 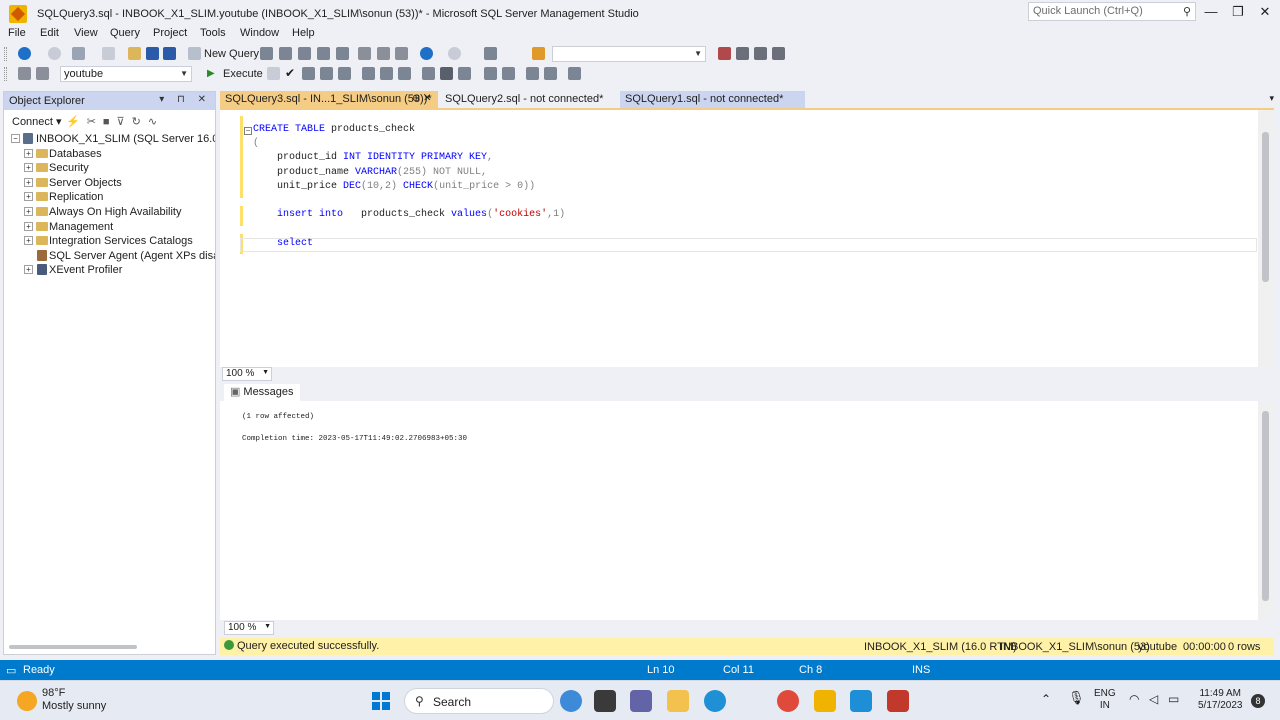 What do you see at coordinates (1112, 11) in the screenshot?
I see `quick-launch-input: Quick Launch (Ctrl+Q) ⚲` at bounding box center [1112, 11].